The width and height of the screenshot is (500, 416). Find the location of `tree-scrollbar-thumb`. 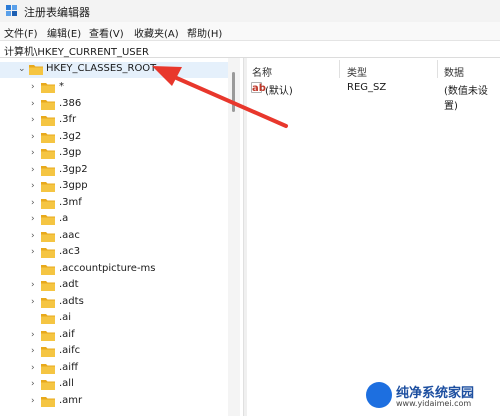

tree-scrollbar-thumb is located at coordinates (233, 92).